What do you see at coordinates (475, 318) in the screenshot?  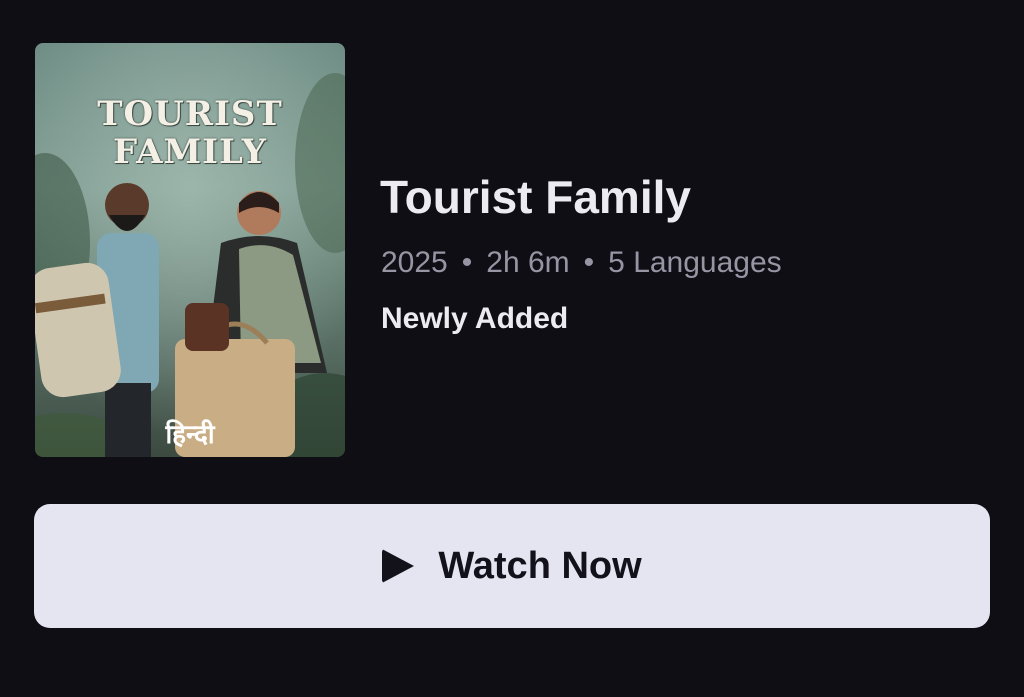 I see `newly-added-tag: Newly Added` at bounding box center [475, 318].